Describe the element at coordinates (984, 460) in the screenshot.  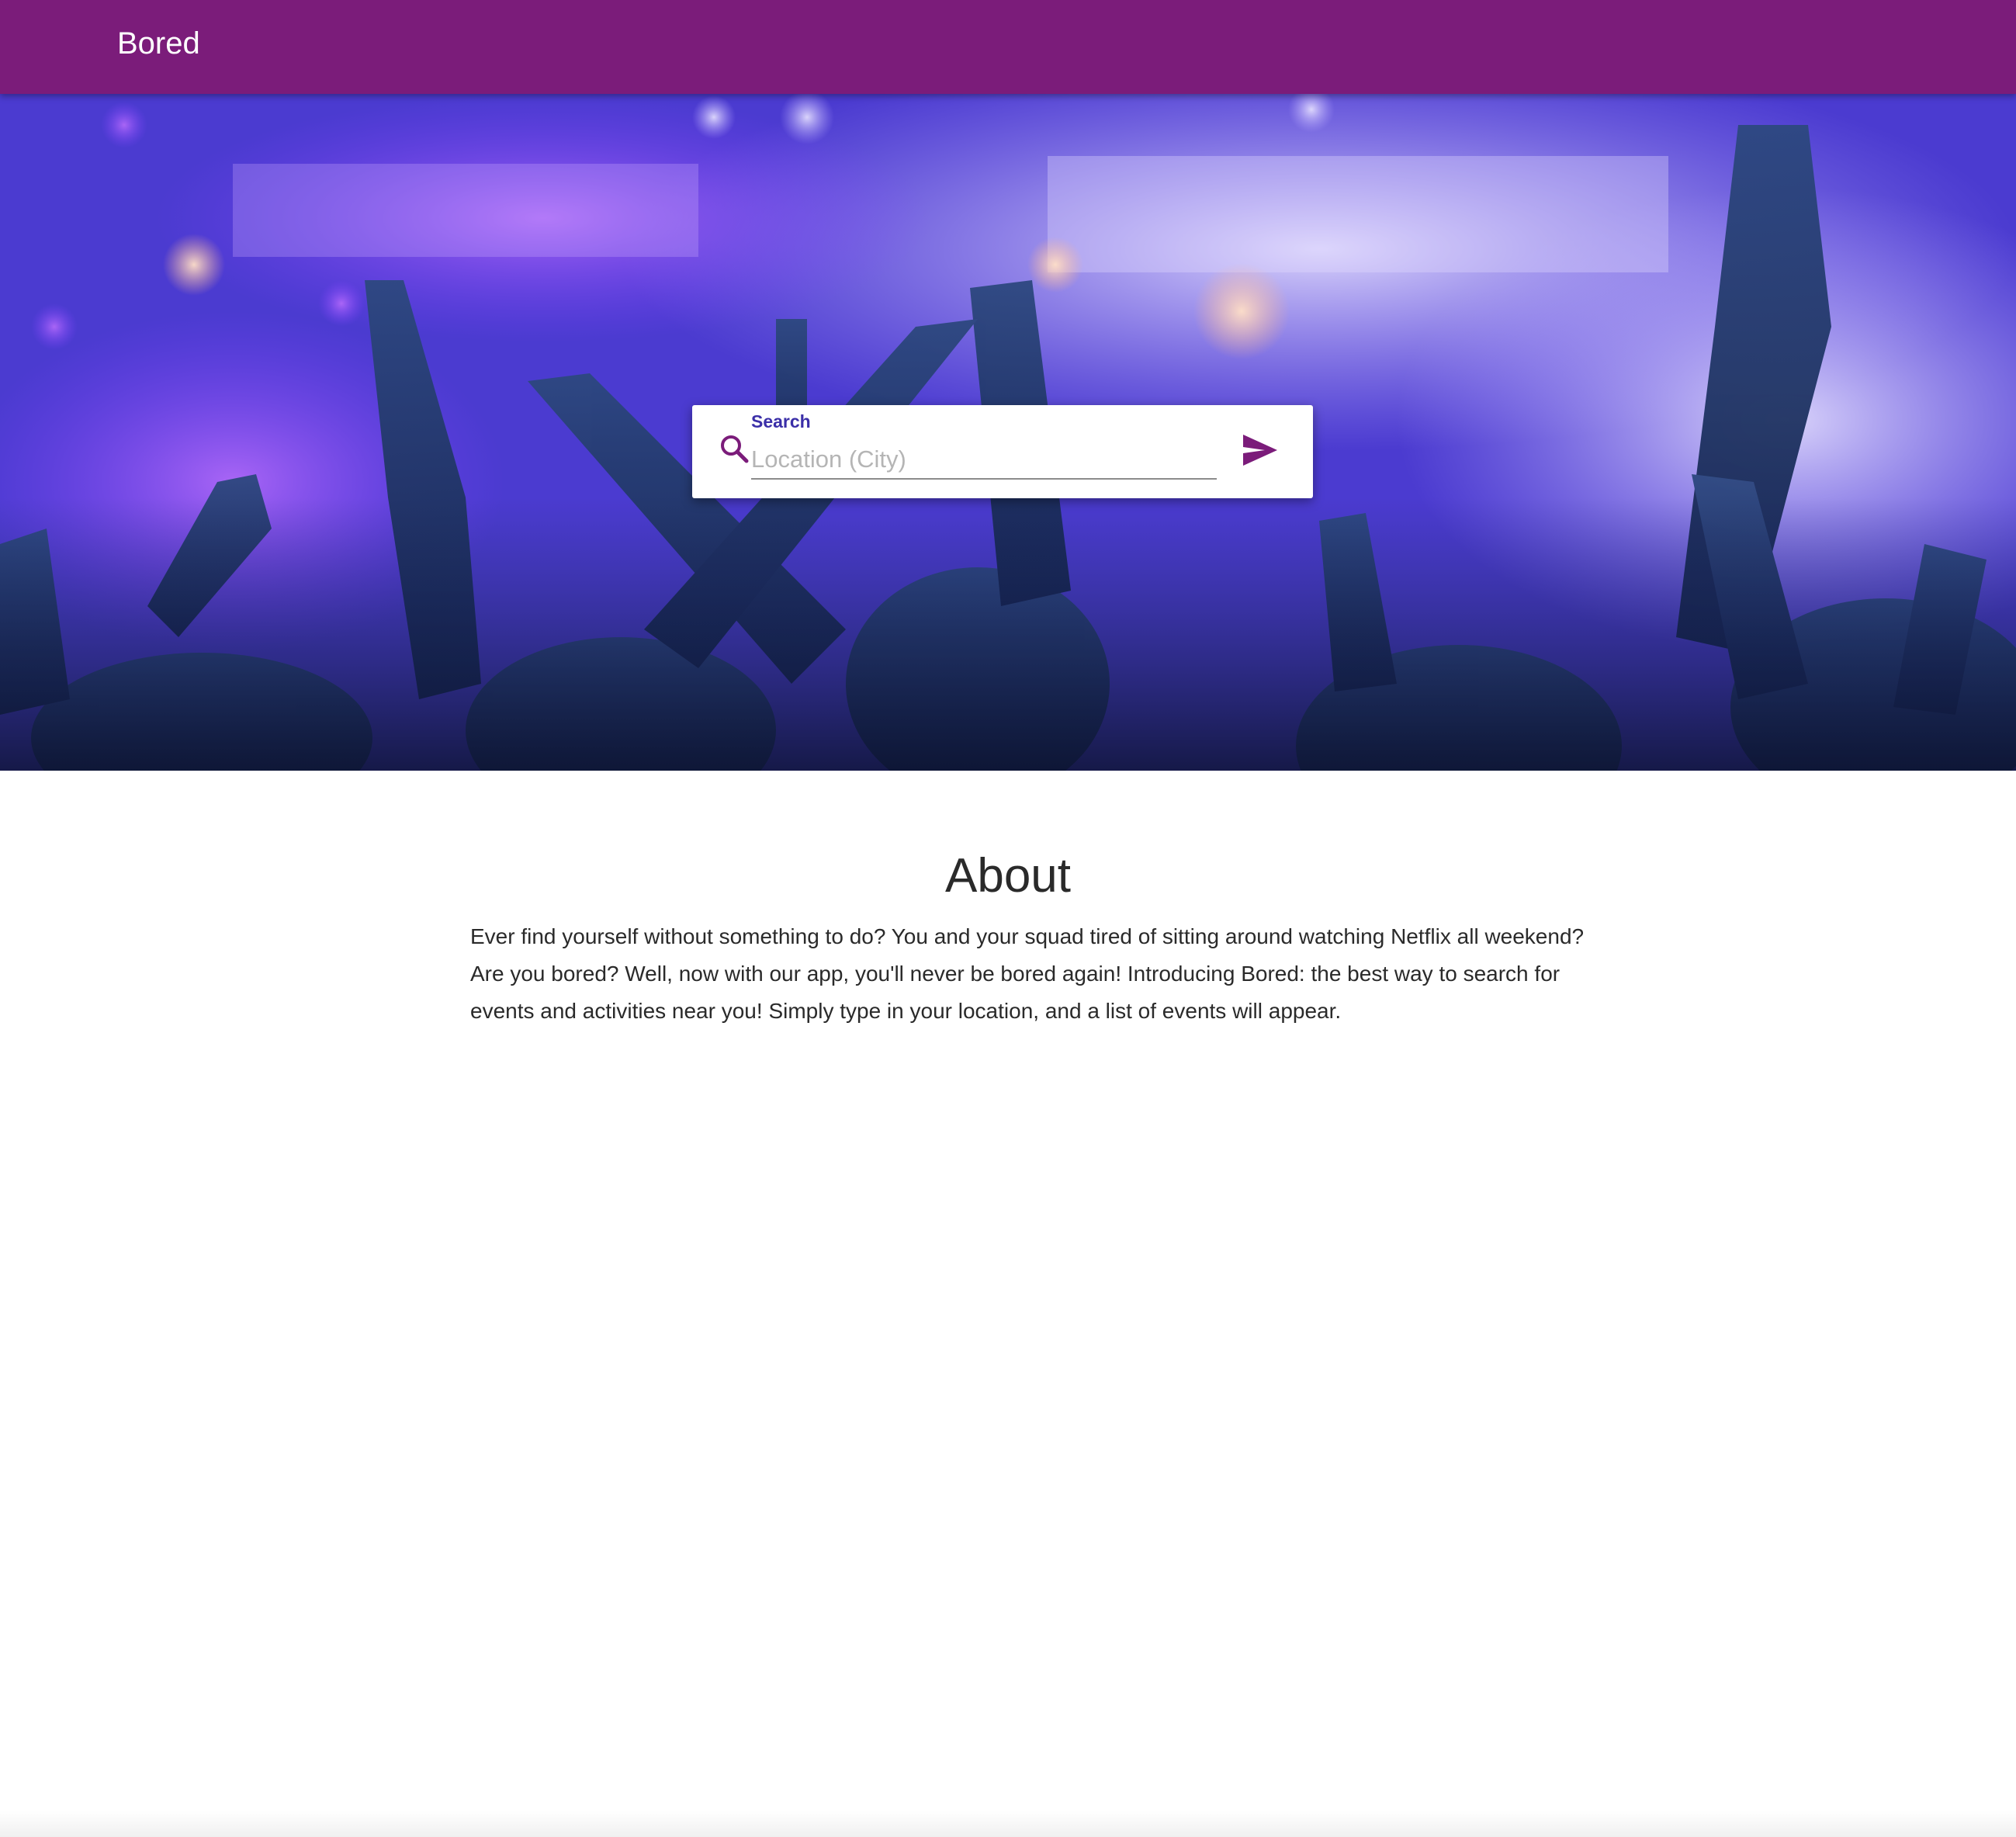
I see `location-search-input` at that location.